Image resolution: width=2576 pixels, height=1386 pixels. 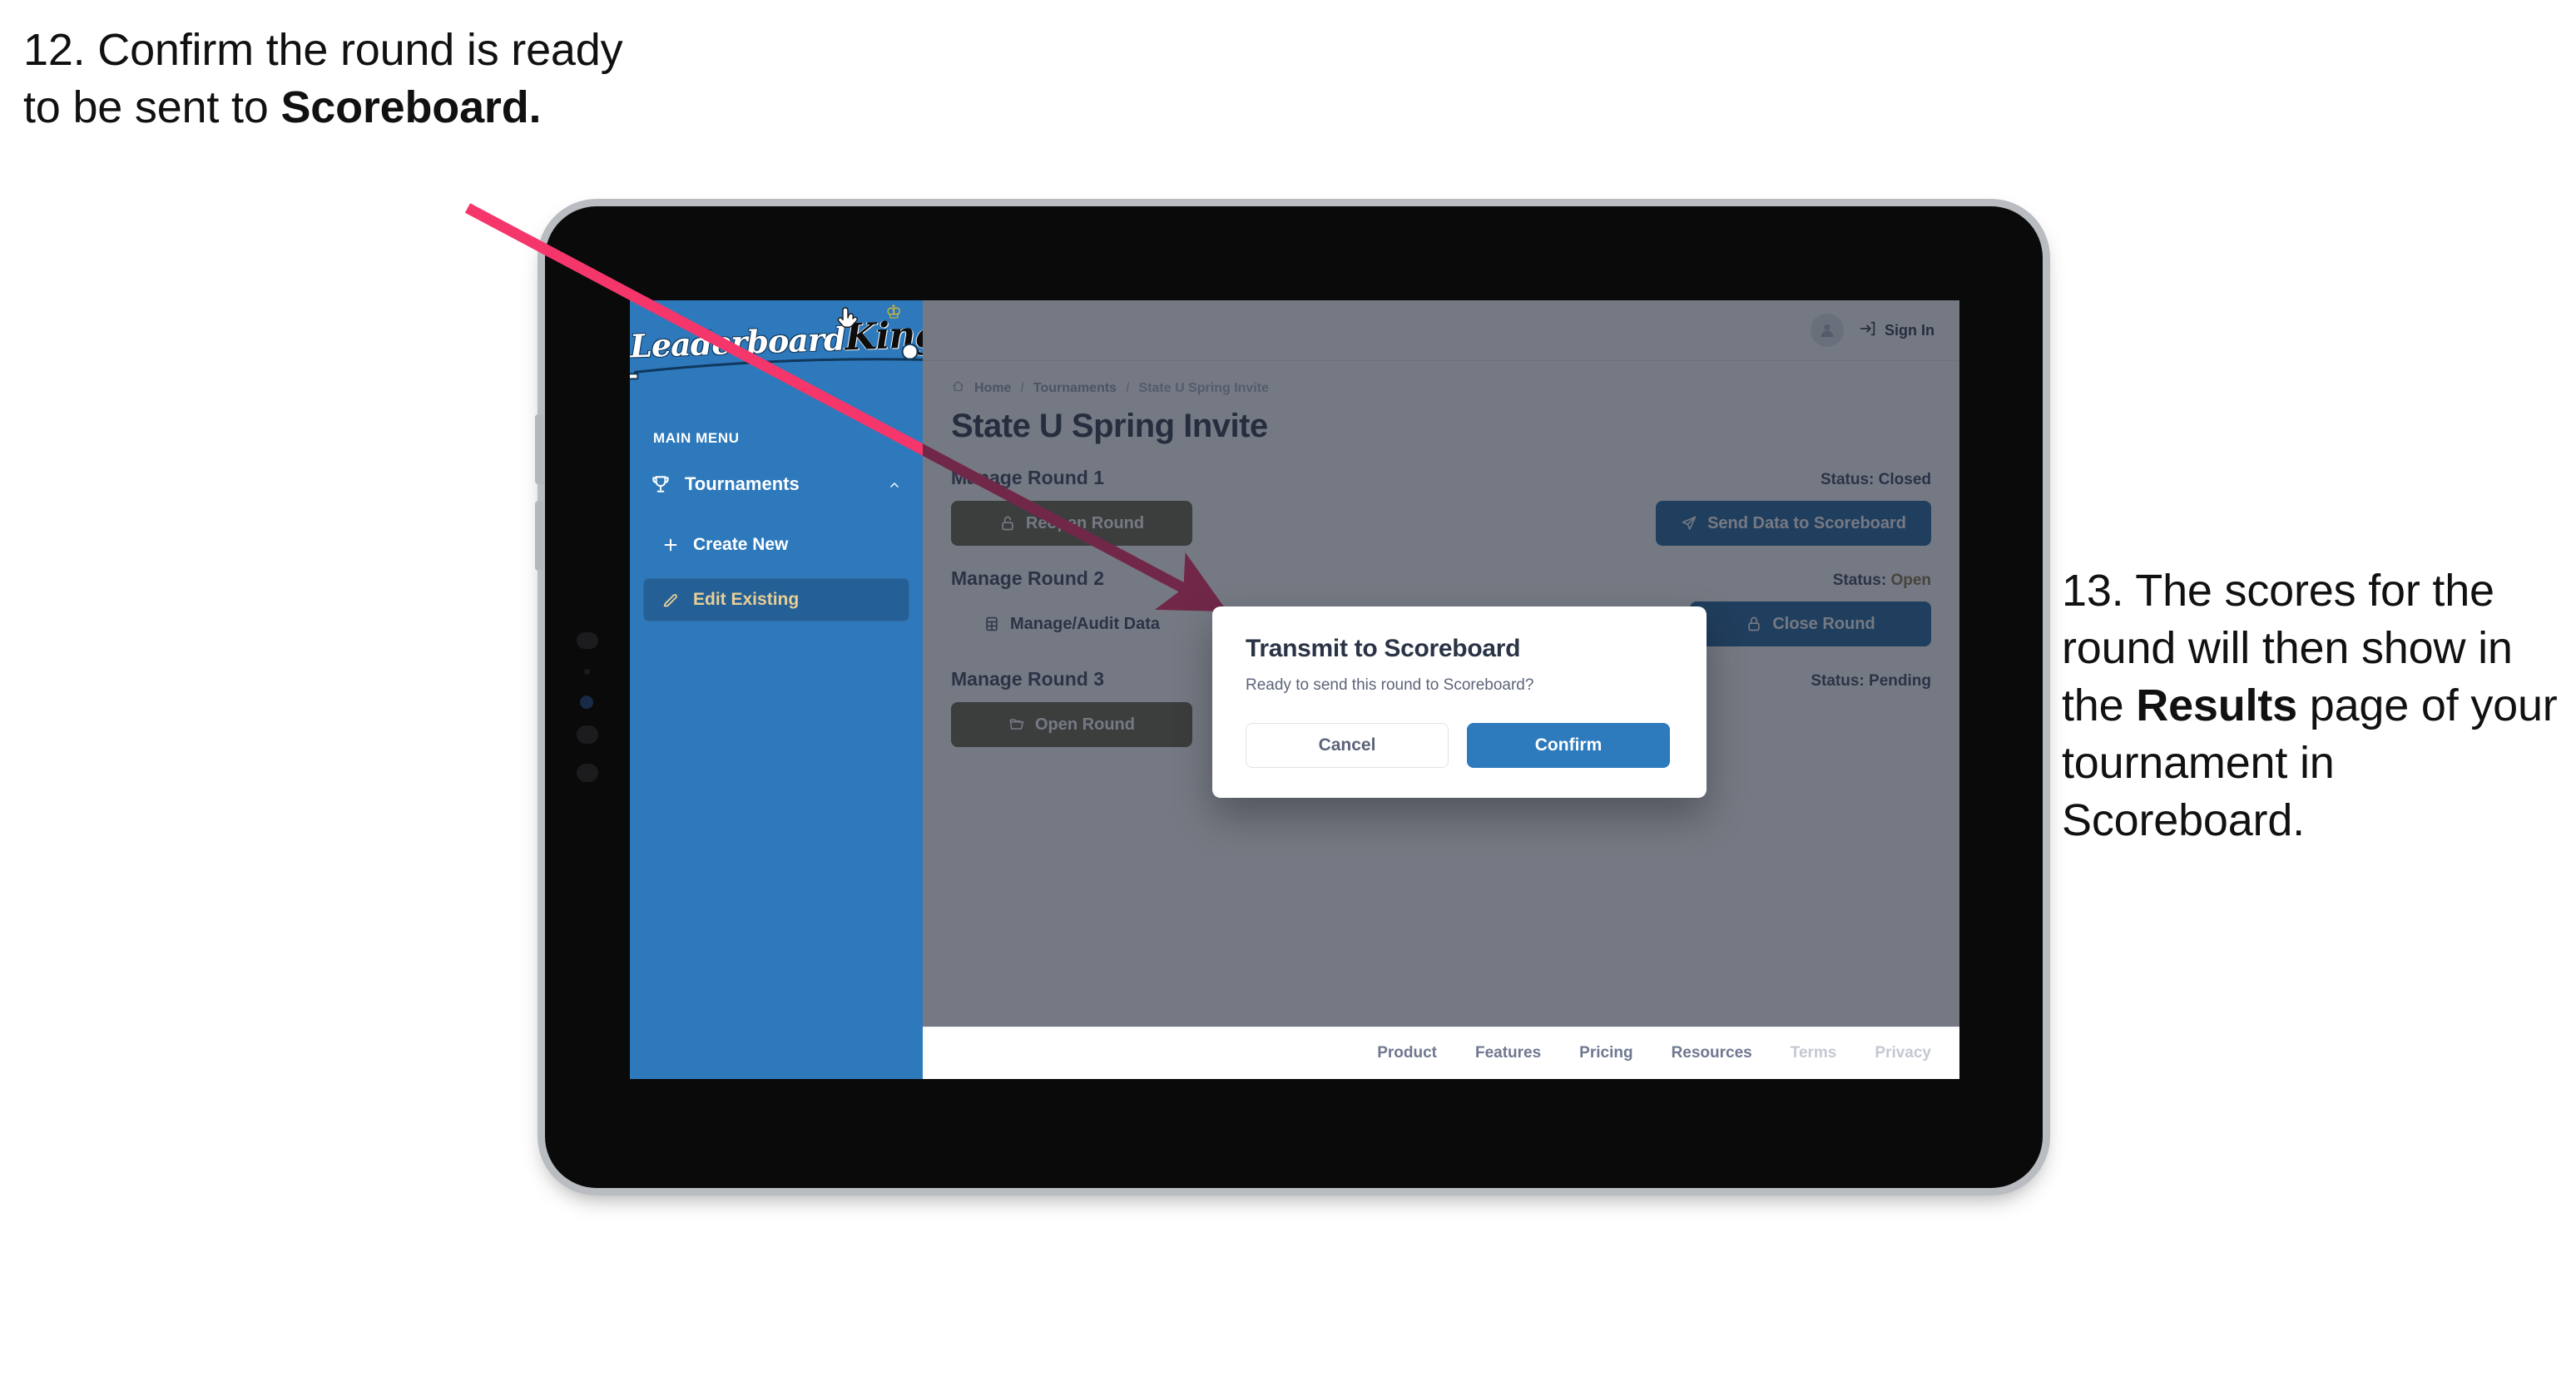 I want to click on annotation-left-bold: Scoreboard., so click(x=411, y=107).